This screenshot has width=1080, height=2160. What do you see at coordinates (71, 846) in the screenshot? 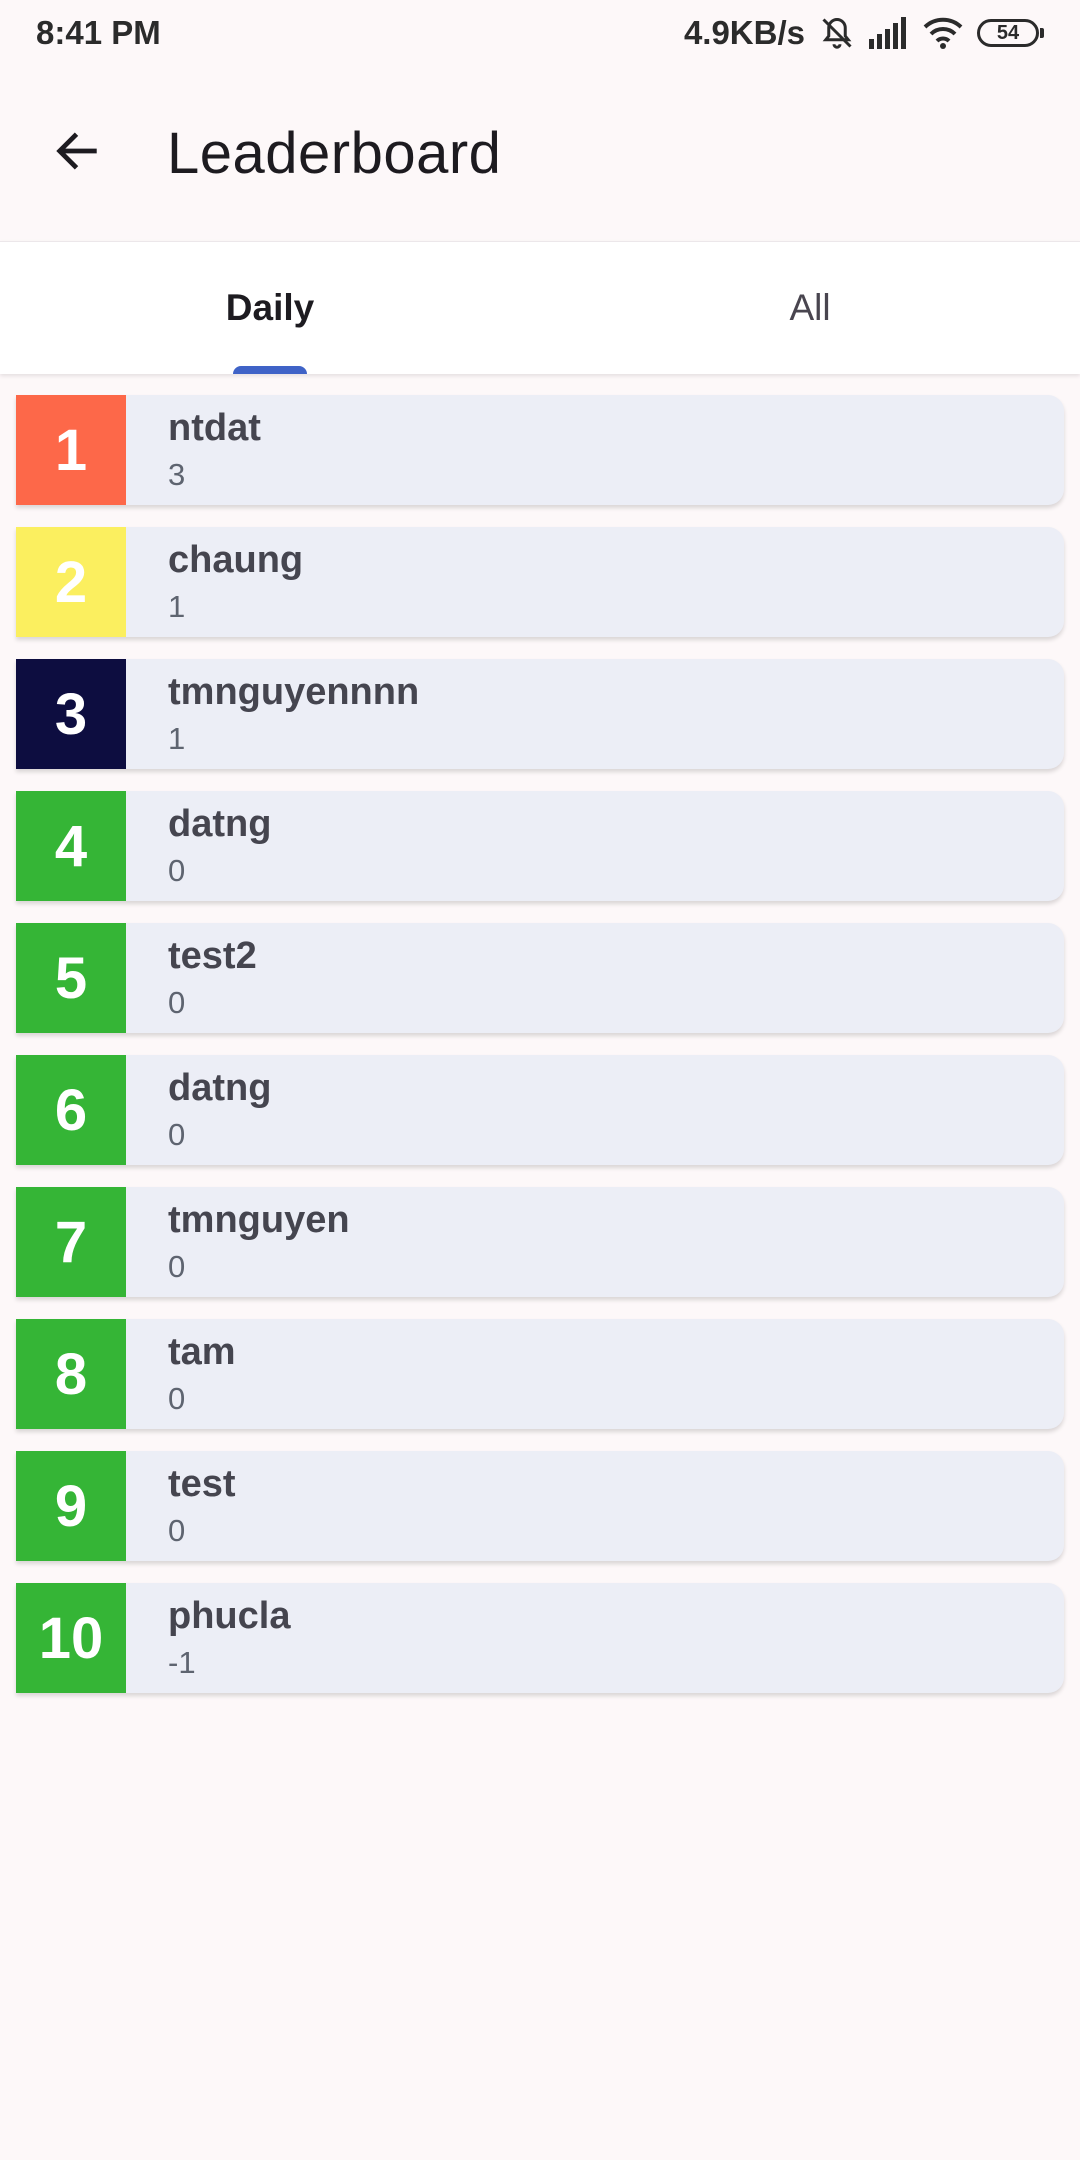
I see `rank-badge: 4` at bounding box center [71, 846].